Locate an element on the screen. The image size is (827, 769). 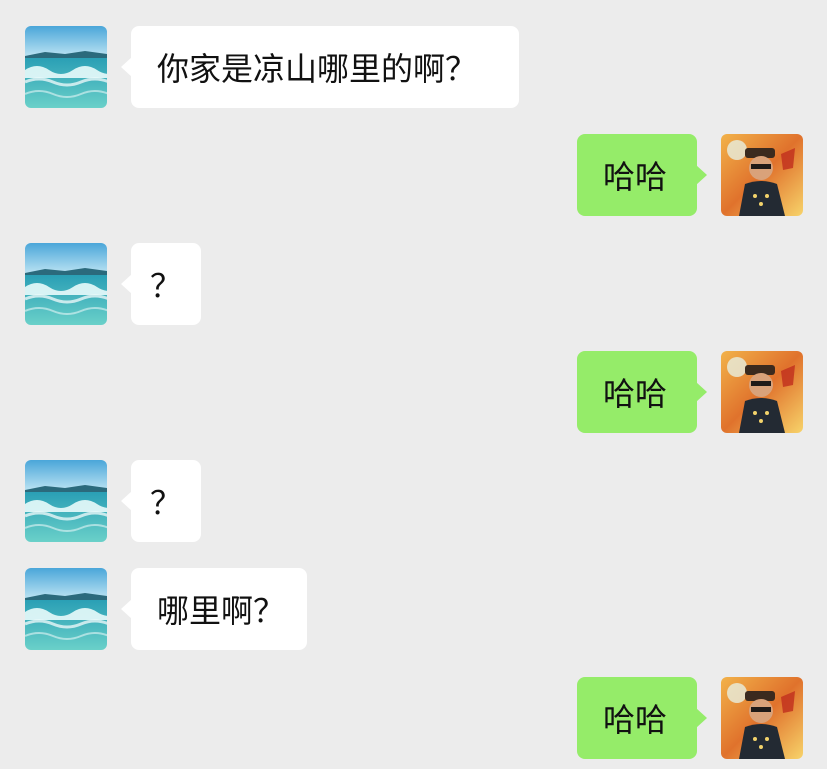
message-text: 你家是凉山哪里的啊？ is located at coordinates (317, 69).